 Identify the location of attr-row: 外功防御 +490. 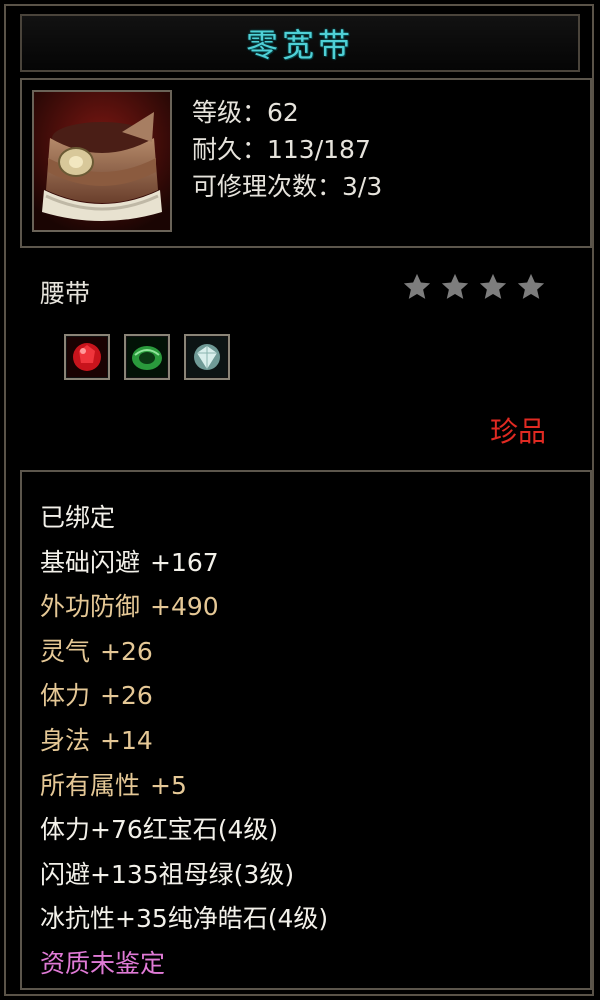
(184, 607).